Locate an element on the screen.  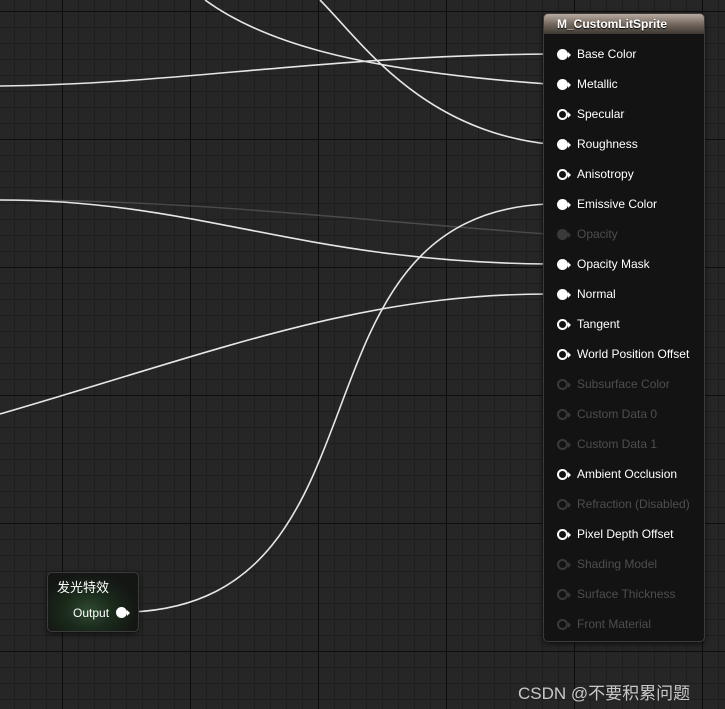
pin-label: Metallic is located at coordinates (597, 84).